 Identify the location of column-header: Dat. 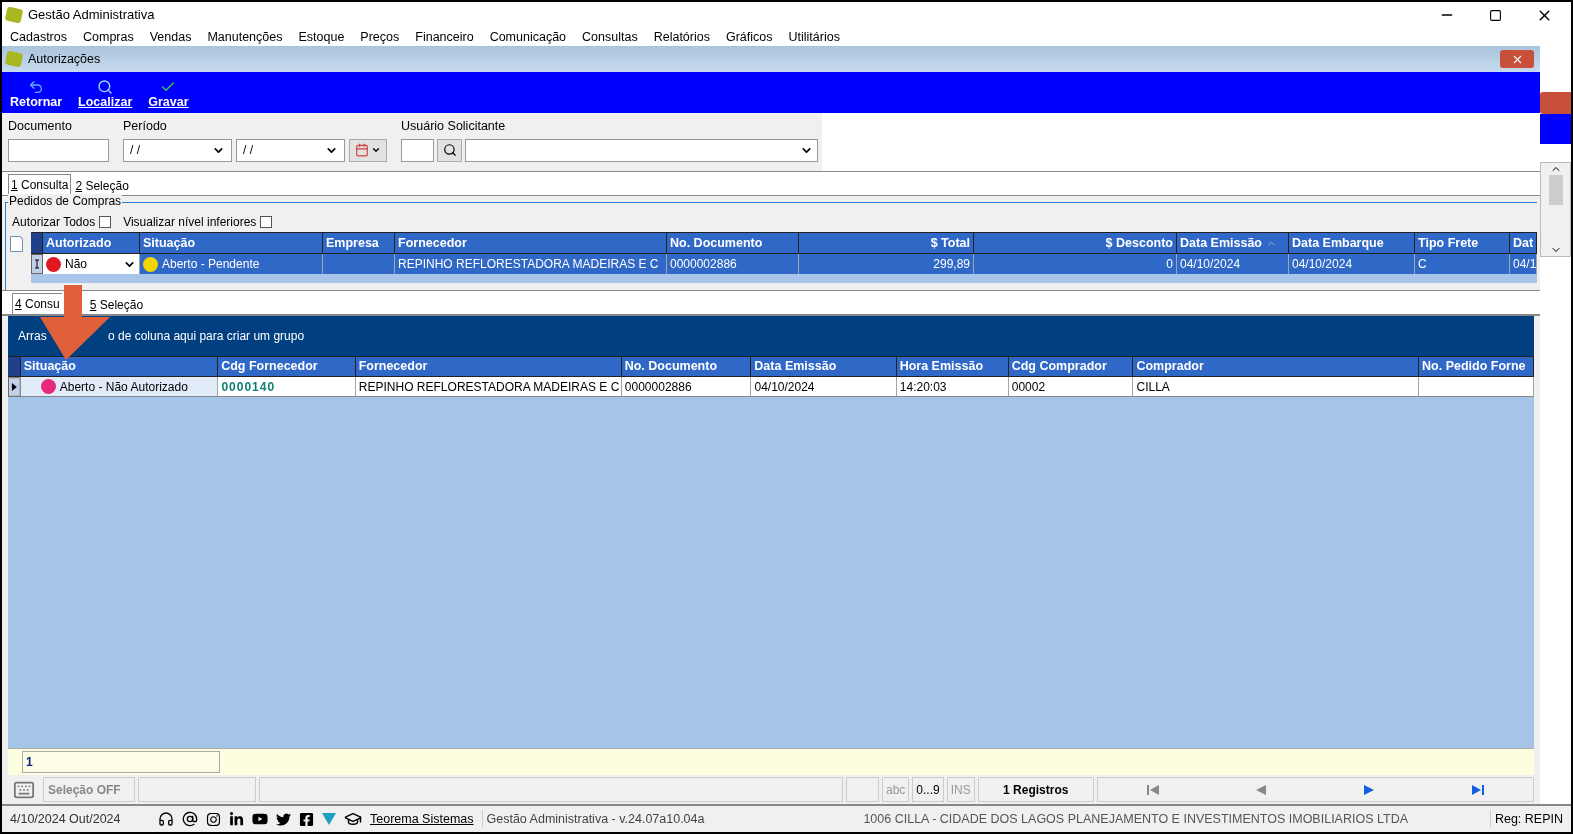
(1523, 243).